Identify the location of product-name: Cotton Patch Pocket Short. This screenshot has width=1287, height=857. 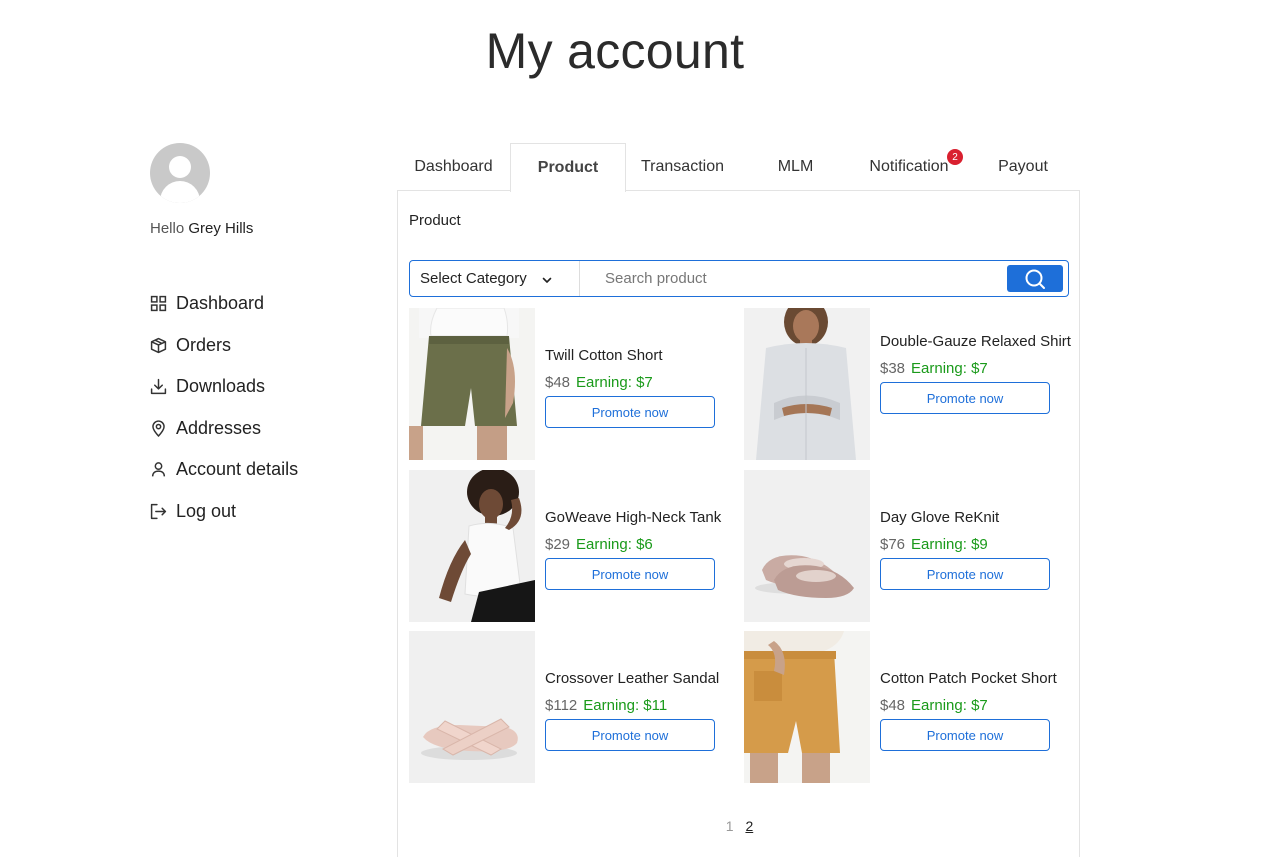
(977, 678).